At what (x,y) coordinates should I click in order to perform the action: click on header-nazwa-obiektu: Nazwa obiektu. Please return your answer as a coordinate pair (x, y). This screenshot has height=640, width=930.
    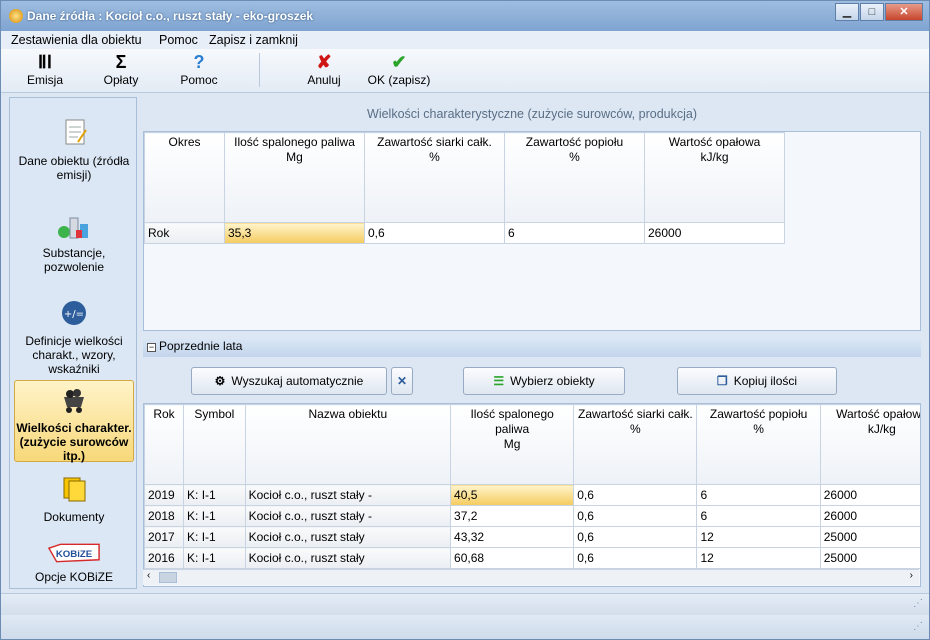
    Looking at the image, I should click on (348, 444).